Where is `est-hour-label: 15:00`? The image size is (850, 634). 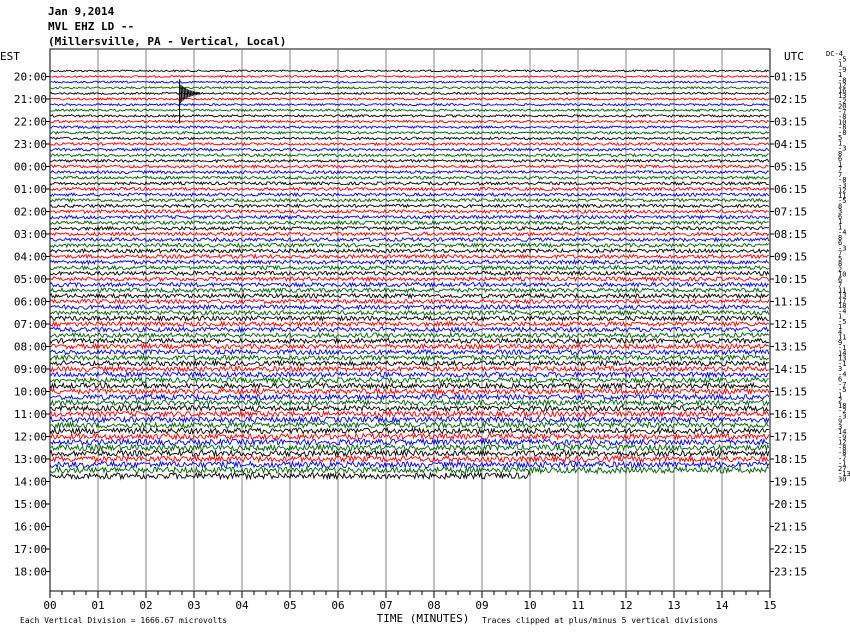
est-hour-label: 15:00 is located at coordinates (30, 504).